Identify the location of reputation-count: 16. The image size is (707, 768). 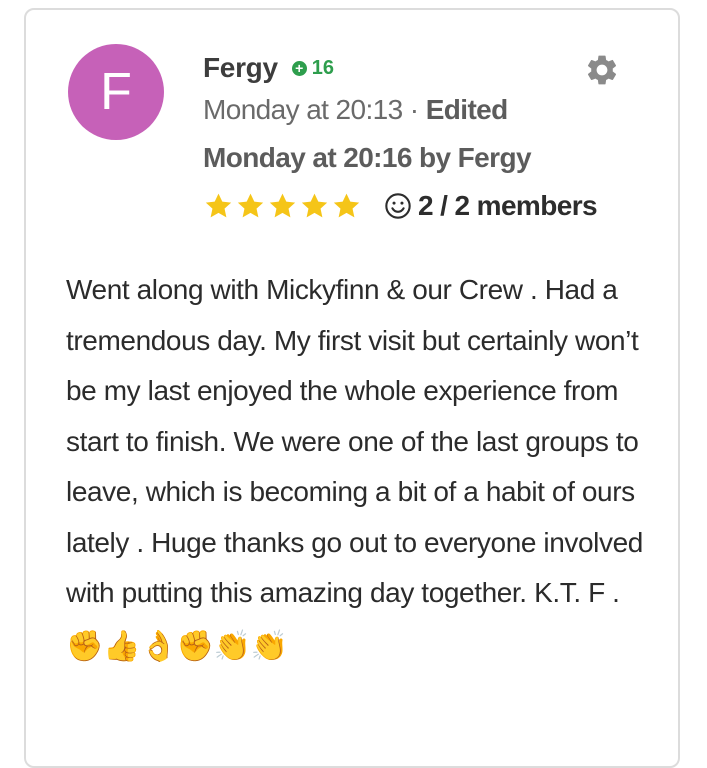
(322, 67).